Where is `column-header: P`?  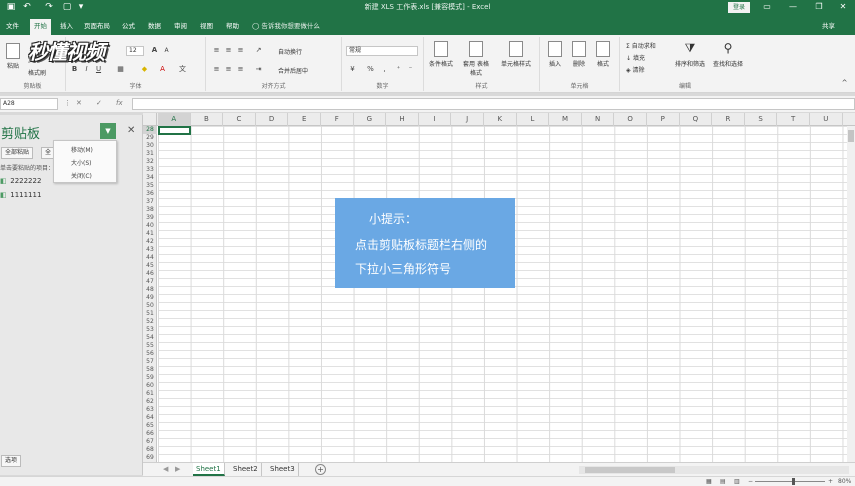 column-header: P is located at coordinates (663, 119).